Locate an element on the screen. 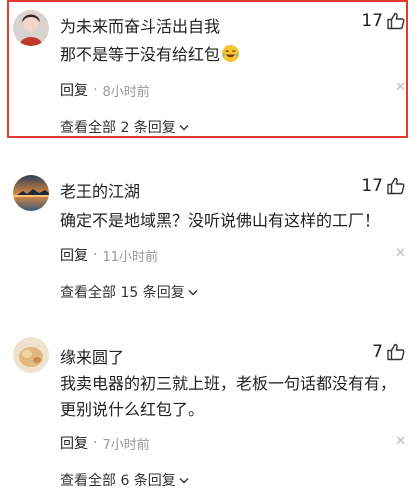  like-button: 7 is located at coordinates (389, 352).